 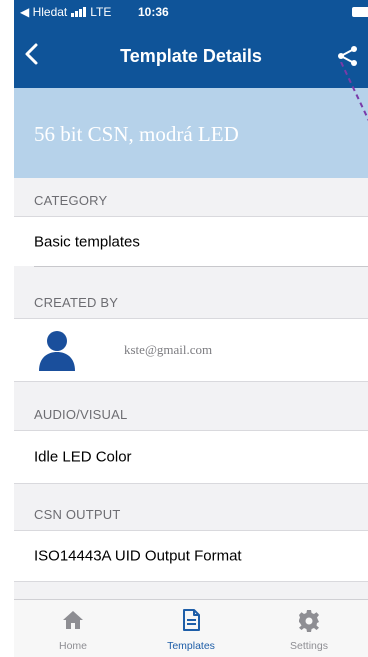 I want to click on tab-bar: Home Templates Settings, so click(x=191, y=628).